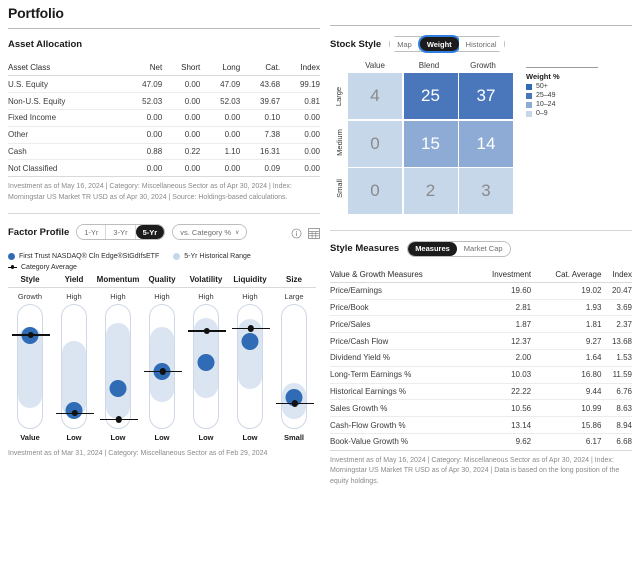 The width and height of the screenshot is (640, 561). Describe the element at coordinates (483, 65) in the screenshot. I see `heatmap-col-growth: Growth` at that location.